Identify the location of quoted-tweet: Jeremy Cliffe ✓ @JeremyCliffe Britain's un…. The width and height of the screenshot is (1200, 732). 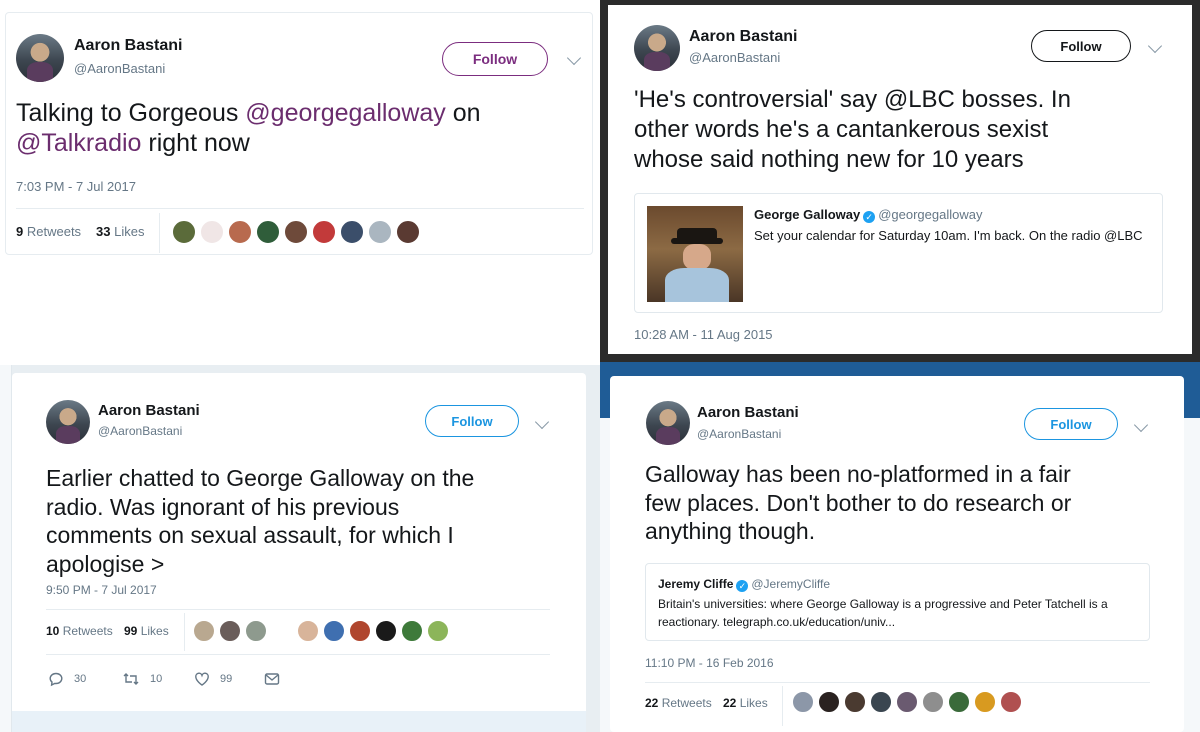
(897, 602).